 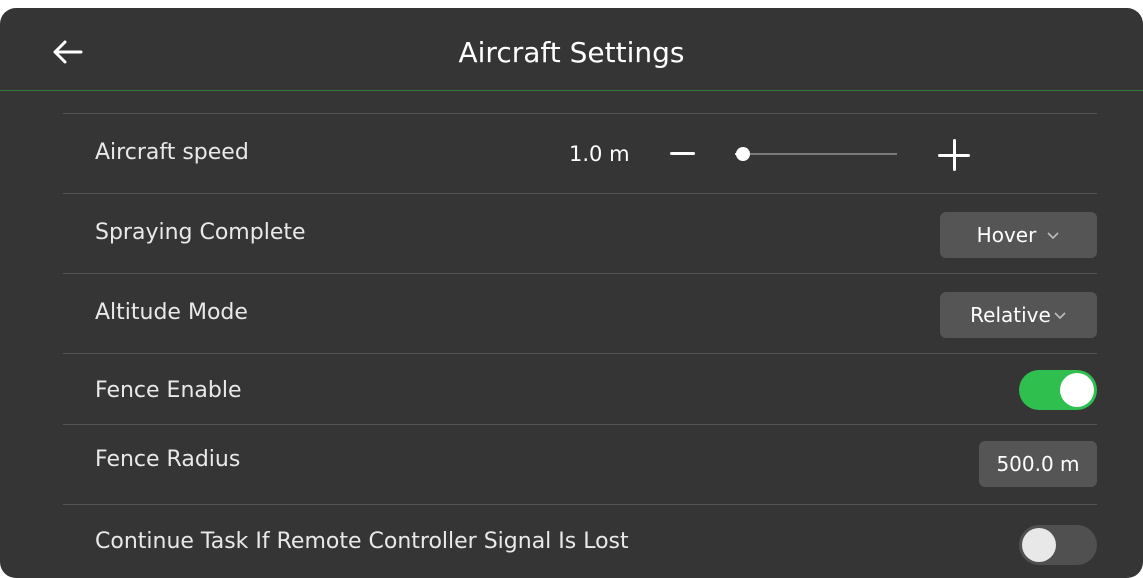 What do you see at coordinates (599, 154) in the screenshot?
I see `aircraft-speed-value: 1.0 m` at bounding box center [599, 154].